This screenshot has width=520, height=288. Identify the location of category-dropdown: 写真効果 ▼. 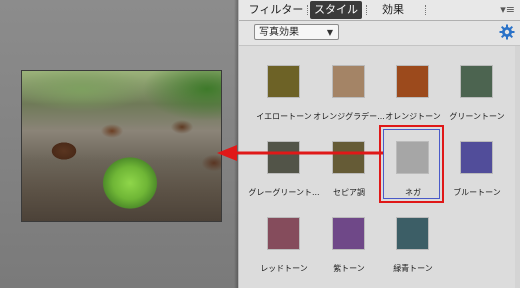
(296, 32).